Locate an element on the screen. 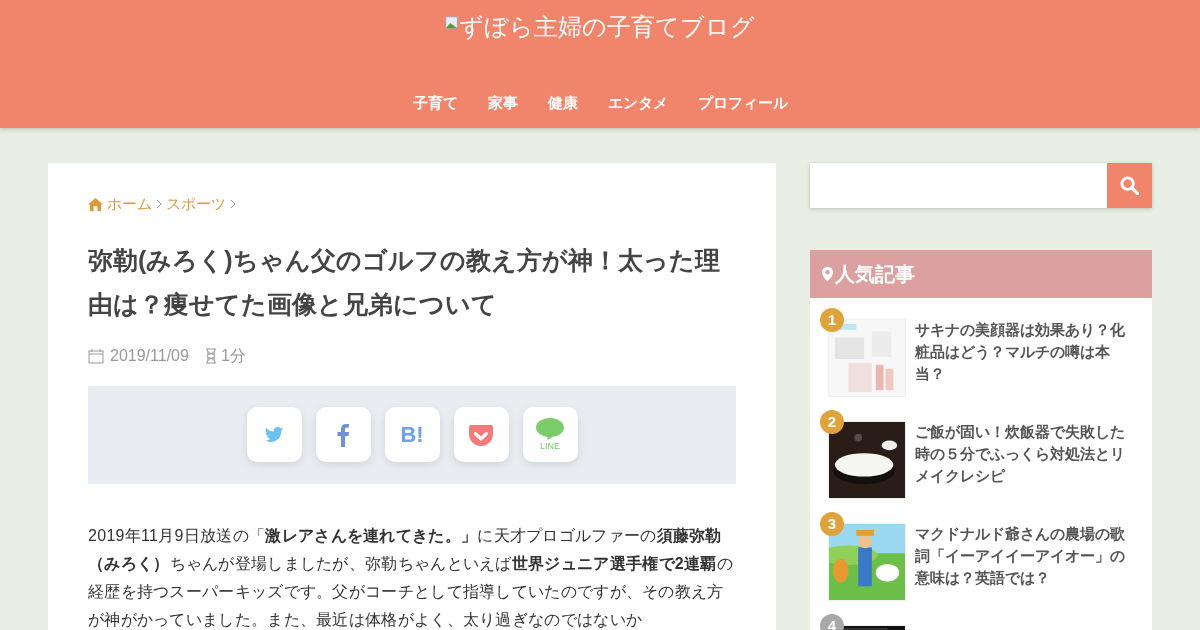 Image resolution: width=1200 pixels, height=630 pixels. hatena-label: B! is located at coordinates (412, 434).